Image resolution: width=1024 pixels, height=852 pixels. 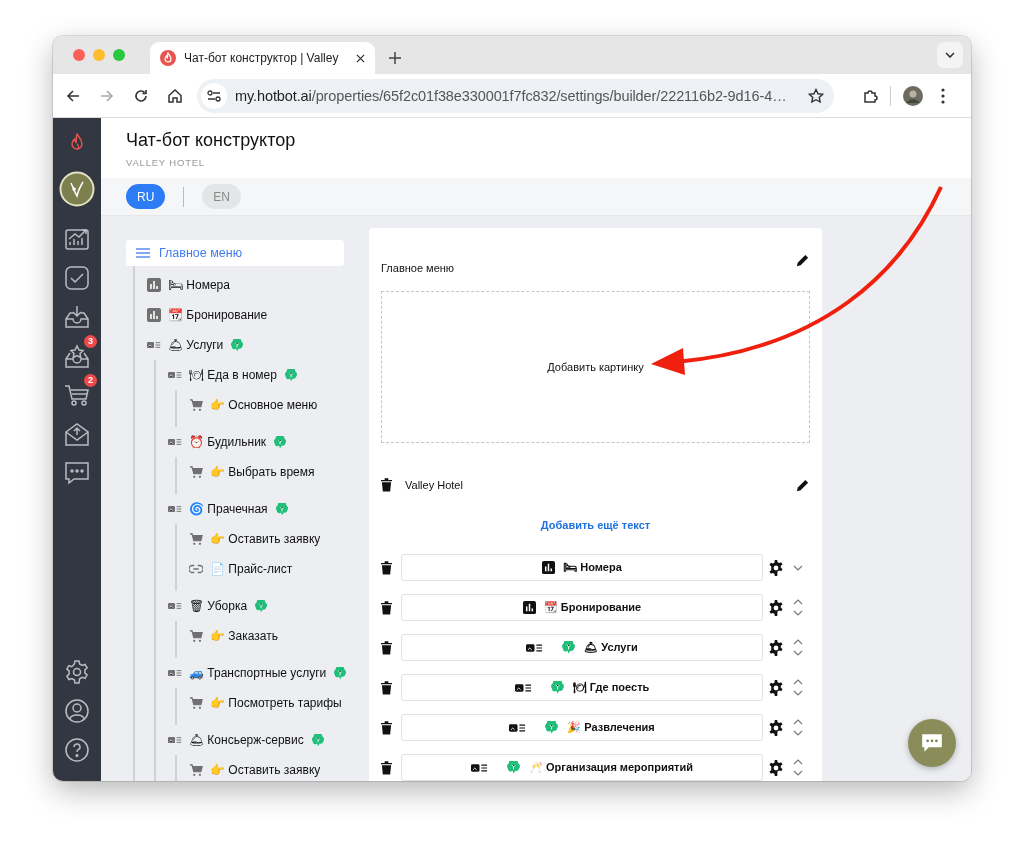 I want to click on plus-icon, so click(x=395, y=58).